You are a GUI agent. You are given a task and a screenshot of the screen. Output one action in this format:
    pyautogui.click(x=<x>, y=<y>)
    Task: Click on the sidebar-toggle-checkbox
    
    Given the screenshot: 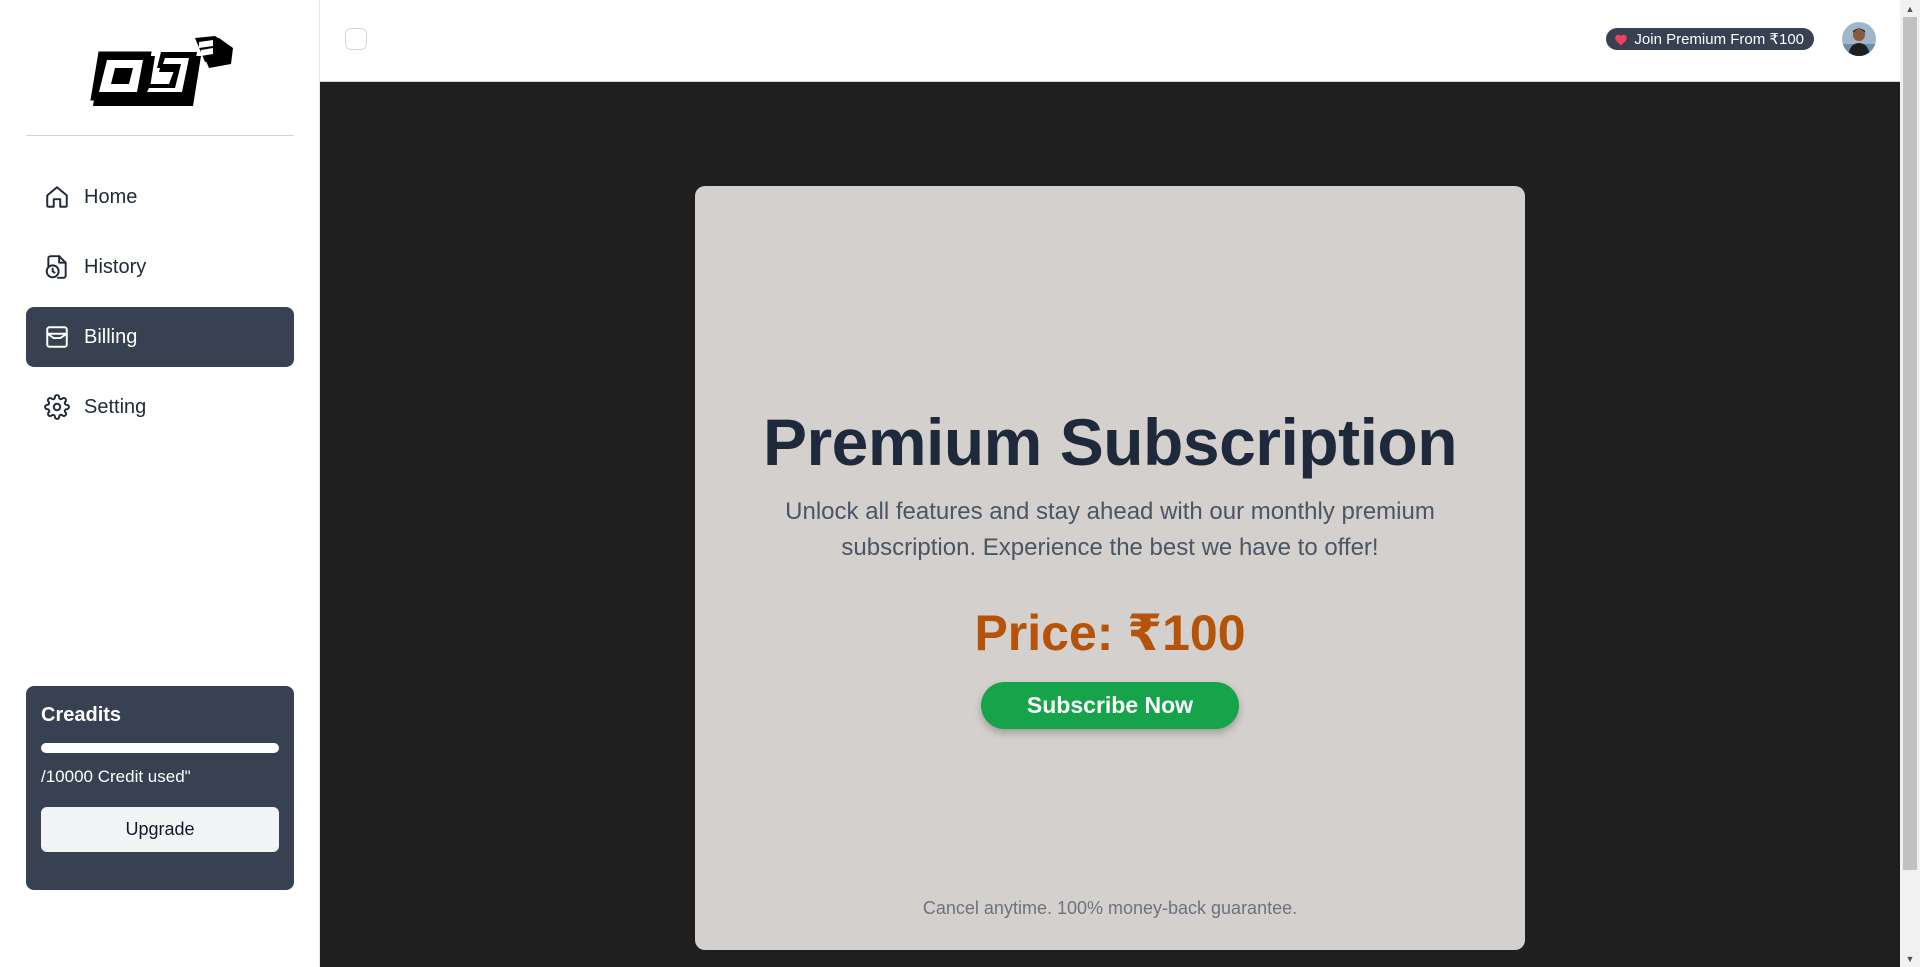 What is the action you would take?
    pyautogui.click(x=356, y=39)
    